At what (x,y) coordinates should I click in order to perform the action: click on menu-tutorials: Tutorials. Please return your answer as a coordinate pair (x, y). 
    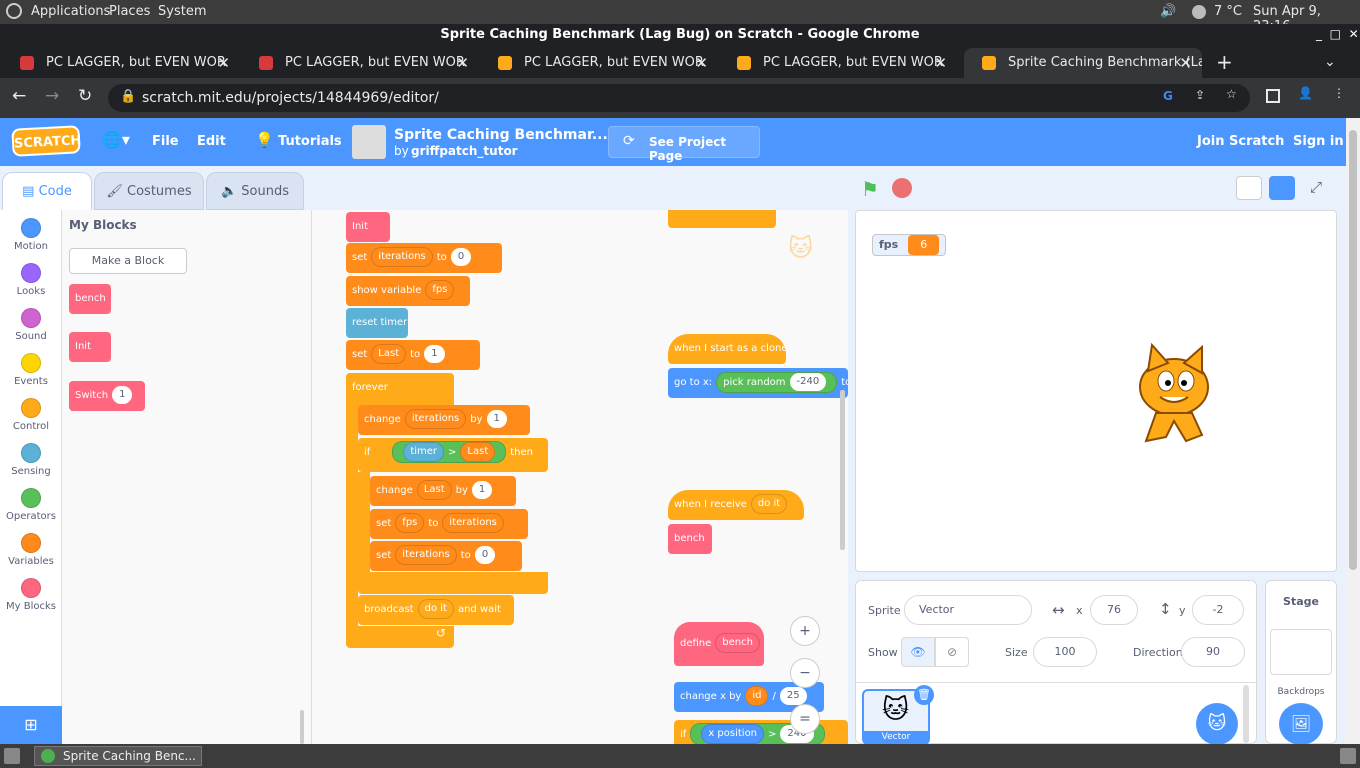
    Looking at the image, I should click on (310, 141).